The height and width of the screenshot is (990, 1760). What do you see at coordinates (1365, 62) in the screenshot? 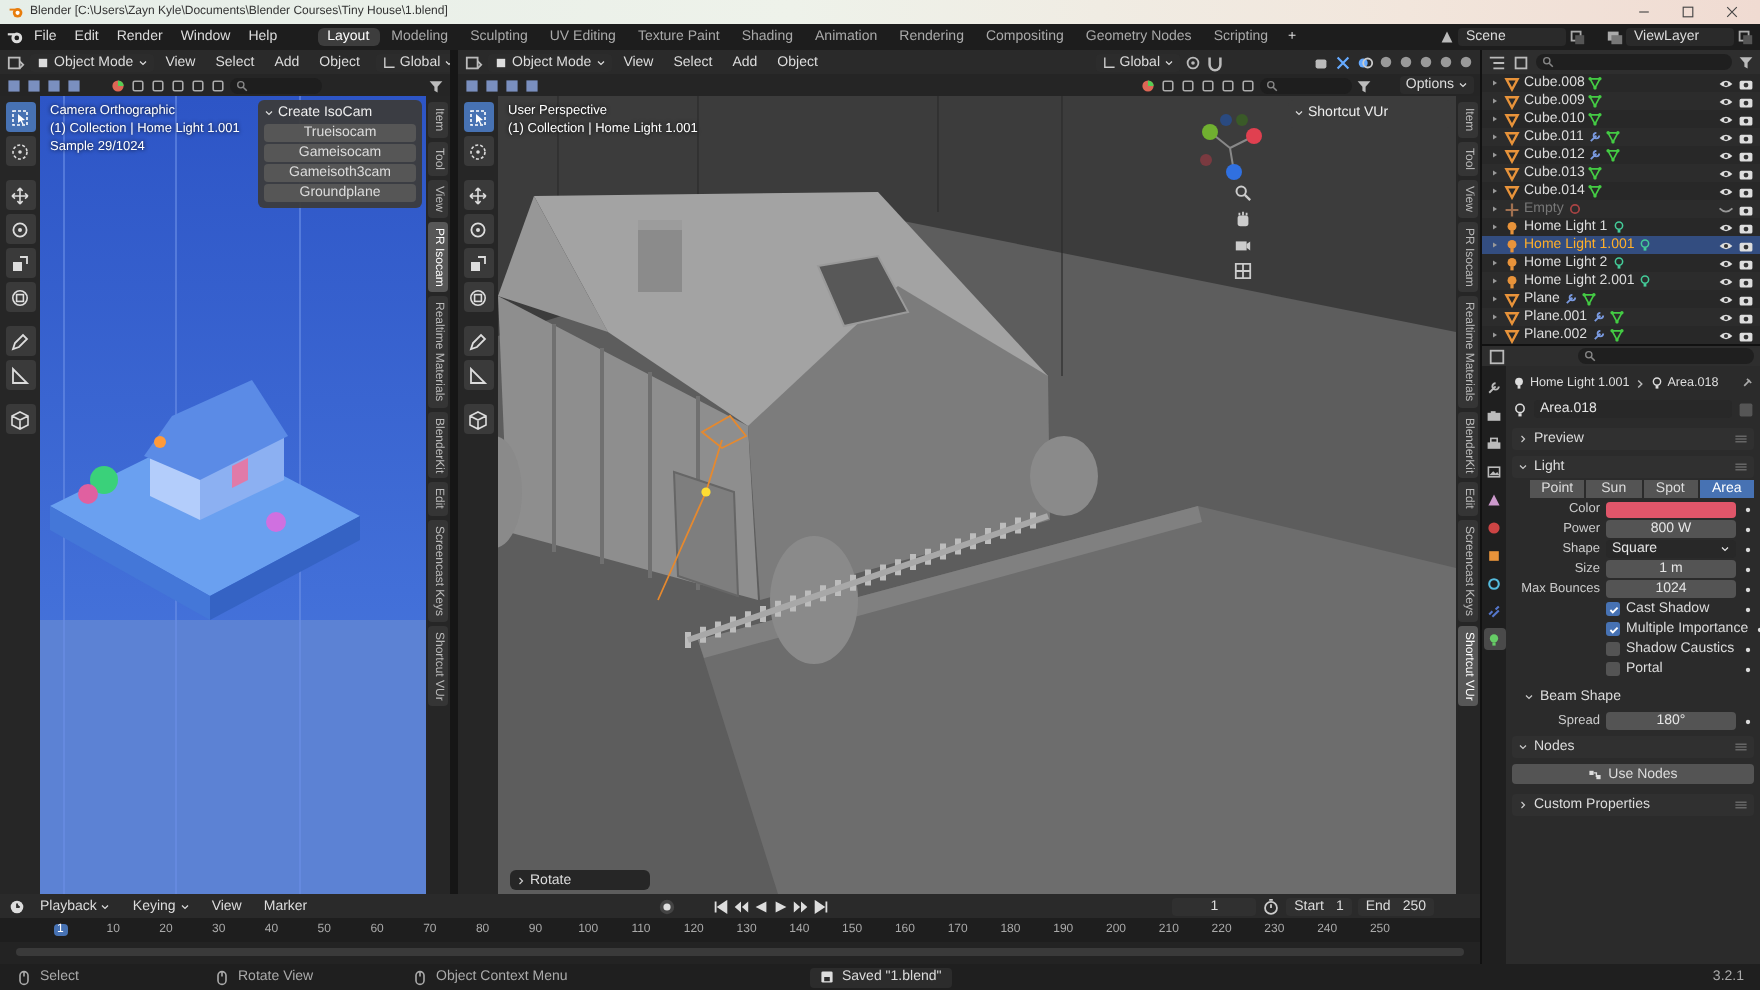
I see `overlay-icon` at bounding box center [1365, 62].